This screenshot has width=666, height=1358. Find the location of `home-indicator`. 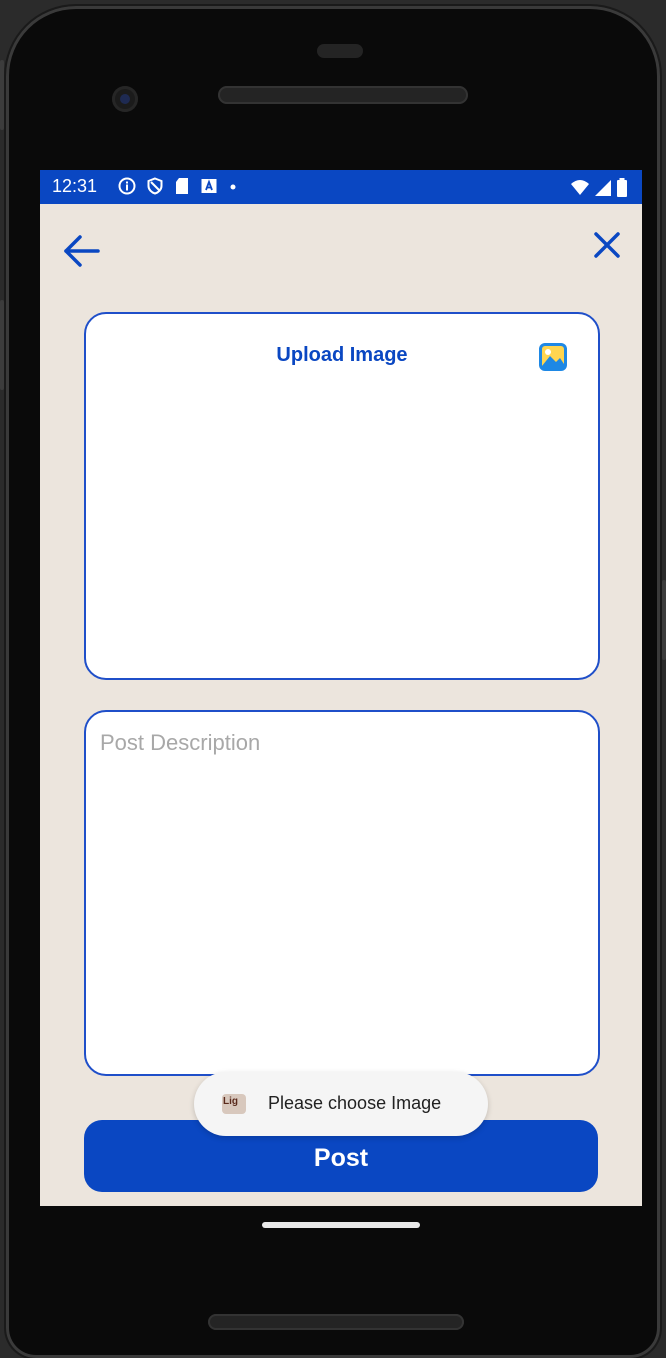

home-indicator is located at coordinates (341, 1225).